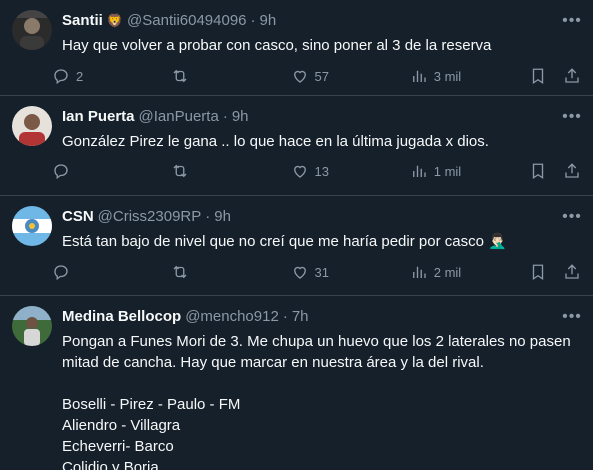 The height and width of the screenshot is (470, 593). I want to click on display-name: Medina Bellocop, so click(121, 317).